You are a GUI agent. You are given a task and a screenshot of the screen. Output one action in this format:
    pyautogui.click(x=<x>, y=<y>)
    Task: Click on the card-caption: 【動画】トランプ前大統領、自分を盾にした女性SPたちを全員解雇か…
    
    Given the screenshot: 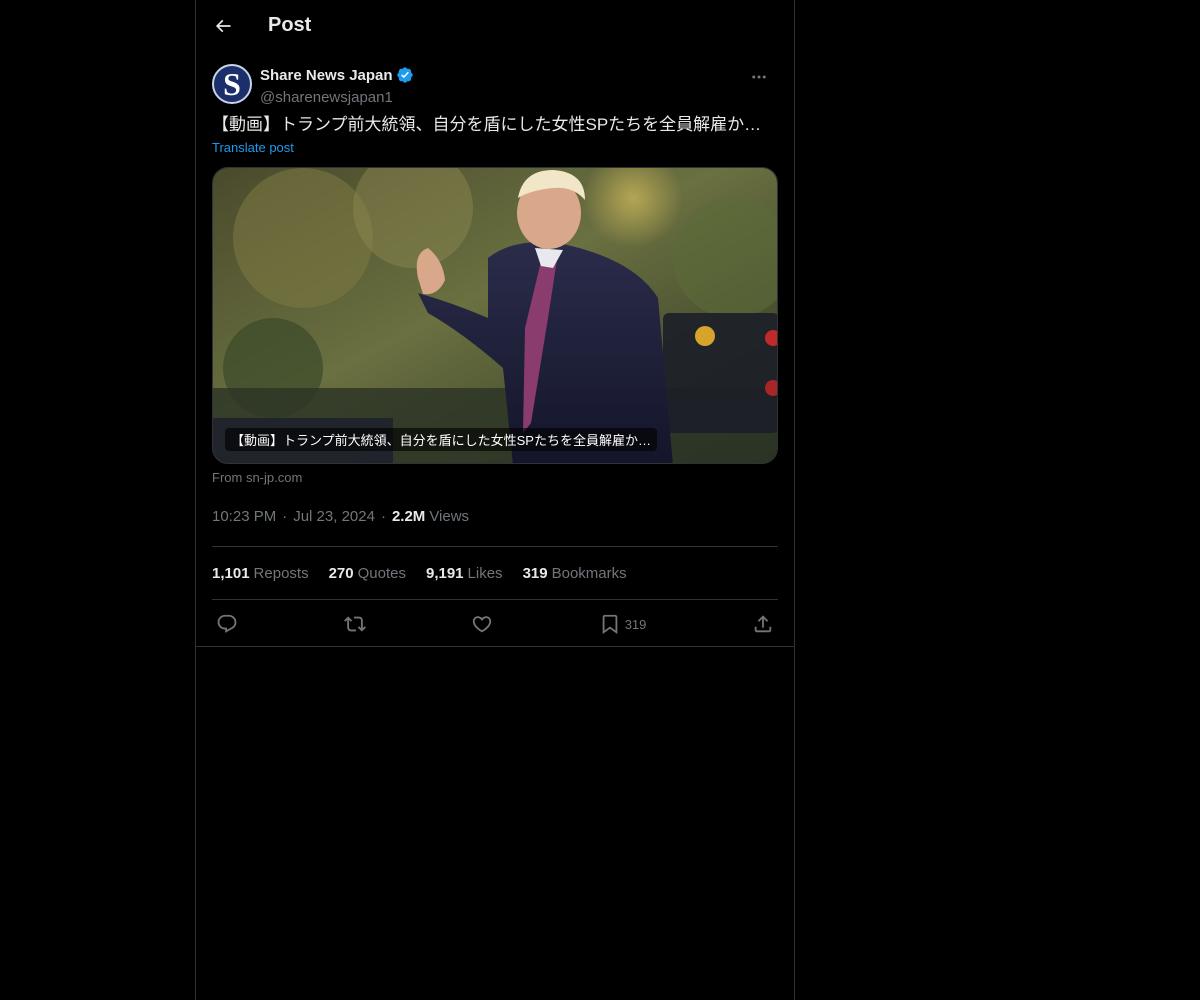 What is the action you would take?
    pyautogui.click(x=441, y=439)
    